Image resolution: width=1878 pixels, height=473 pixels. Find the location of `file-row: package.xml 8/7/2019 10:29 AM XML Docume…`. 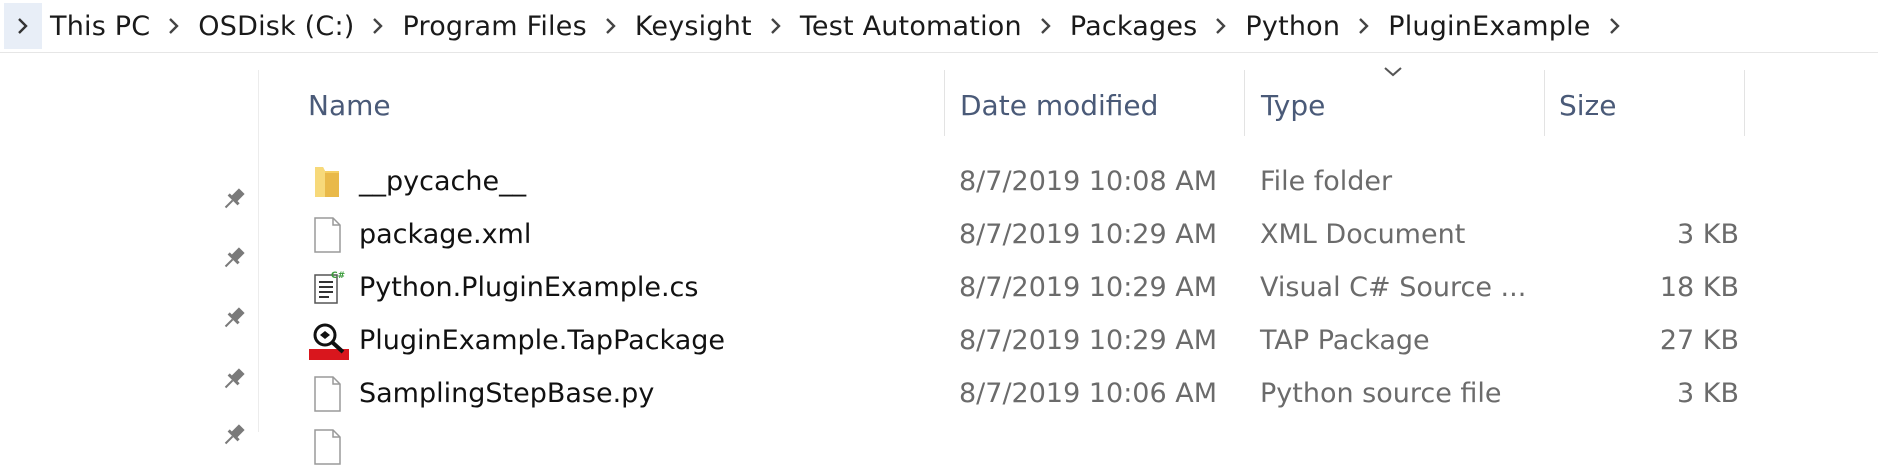

file-row: package.xml 8/7/2019 10:29 AM XML Docume… is located at coordinates (999, 234).